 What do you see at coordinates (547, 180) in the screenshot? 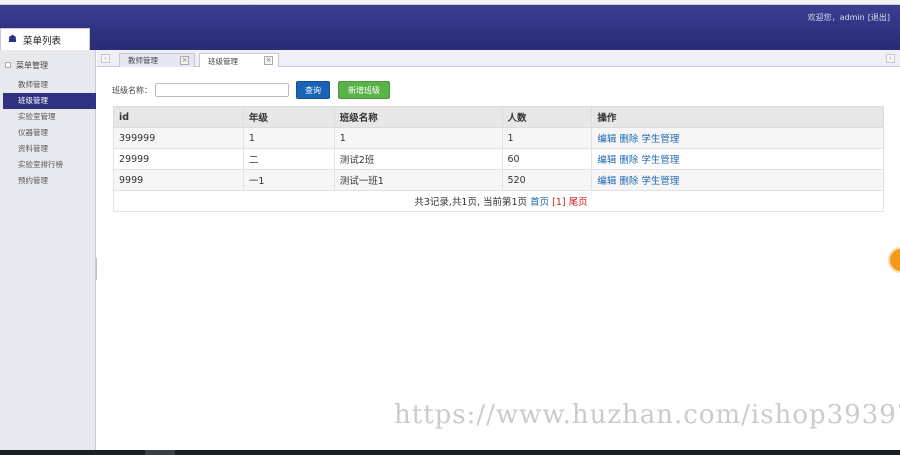
I see `cell-count: 520` at bounding box center [547, 180].